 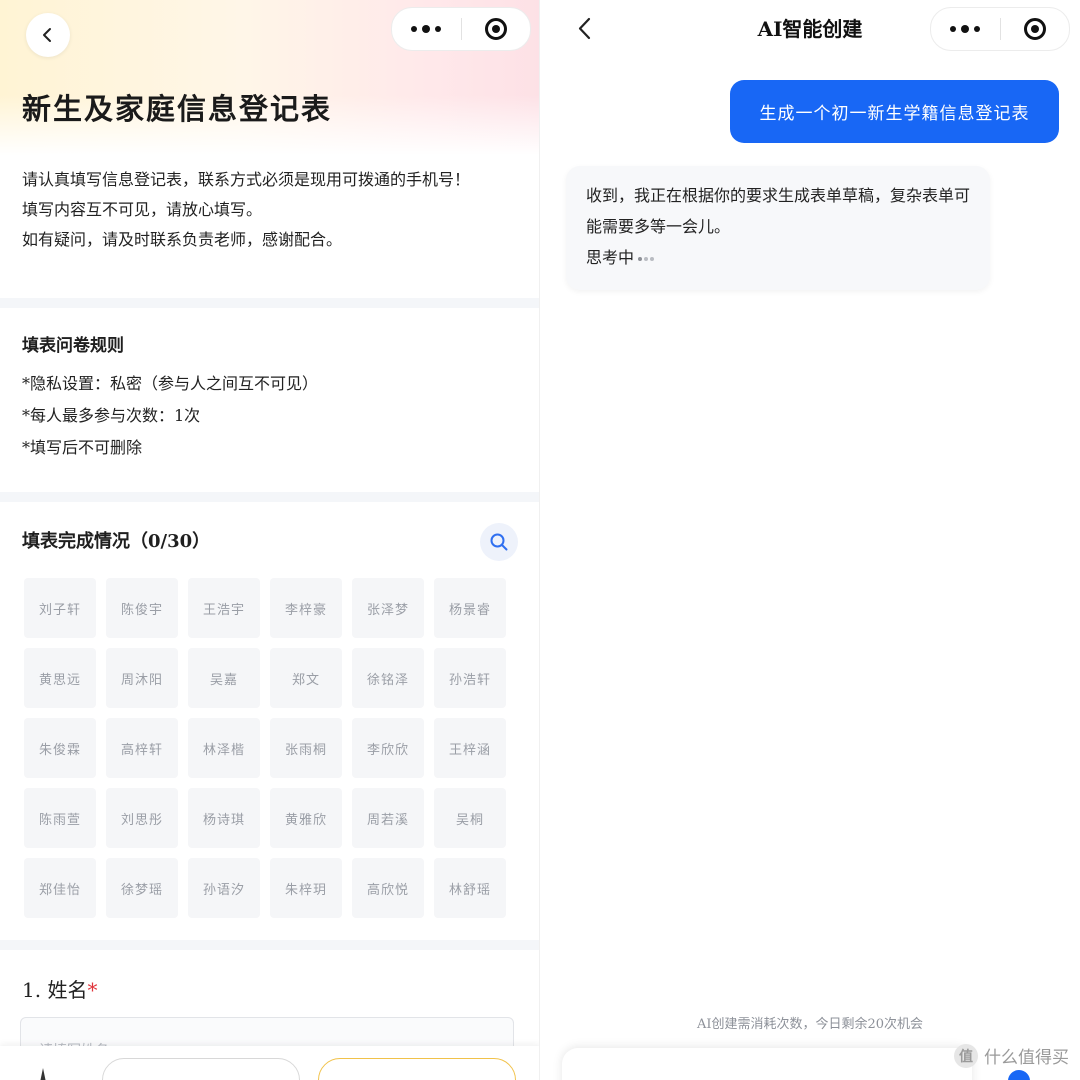 What do you see at coordinates (60, 678) in the screenshot?
I see `participant-chip: 黄思远` at bounding box center [60, 678].